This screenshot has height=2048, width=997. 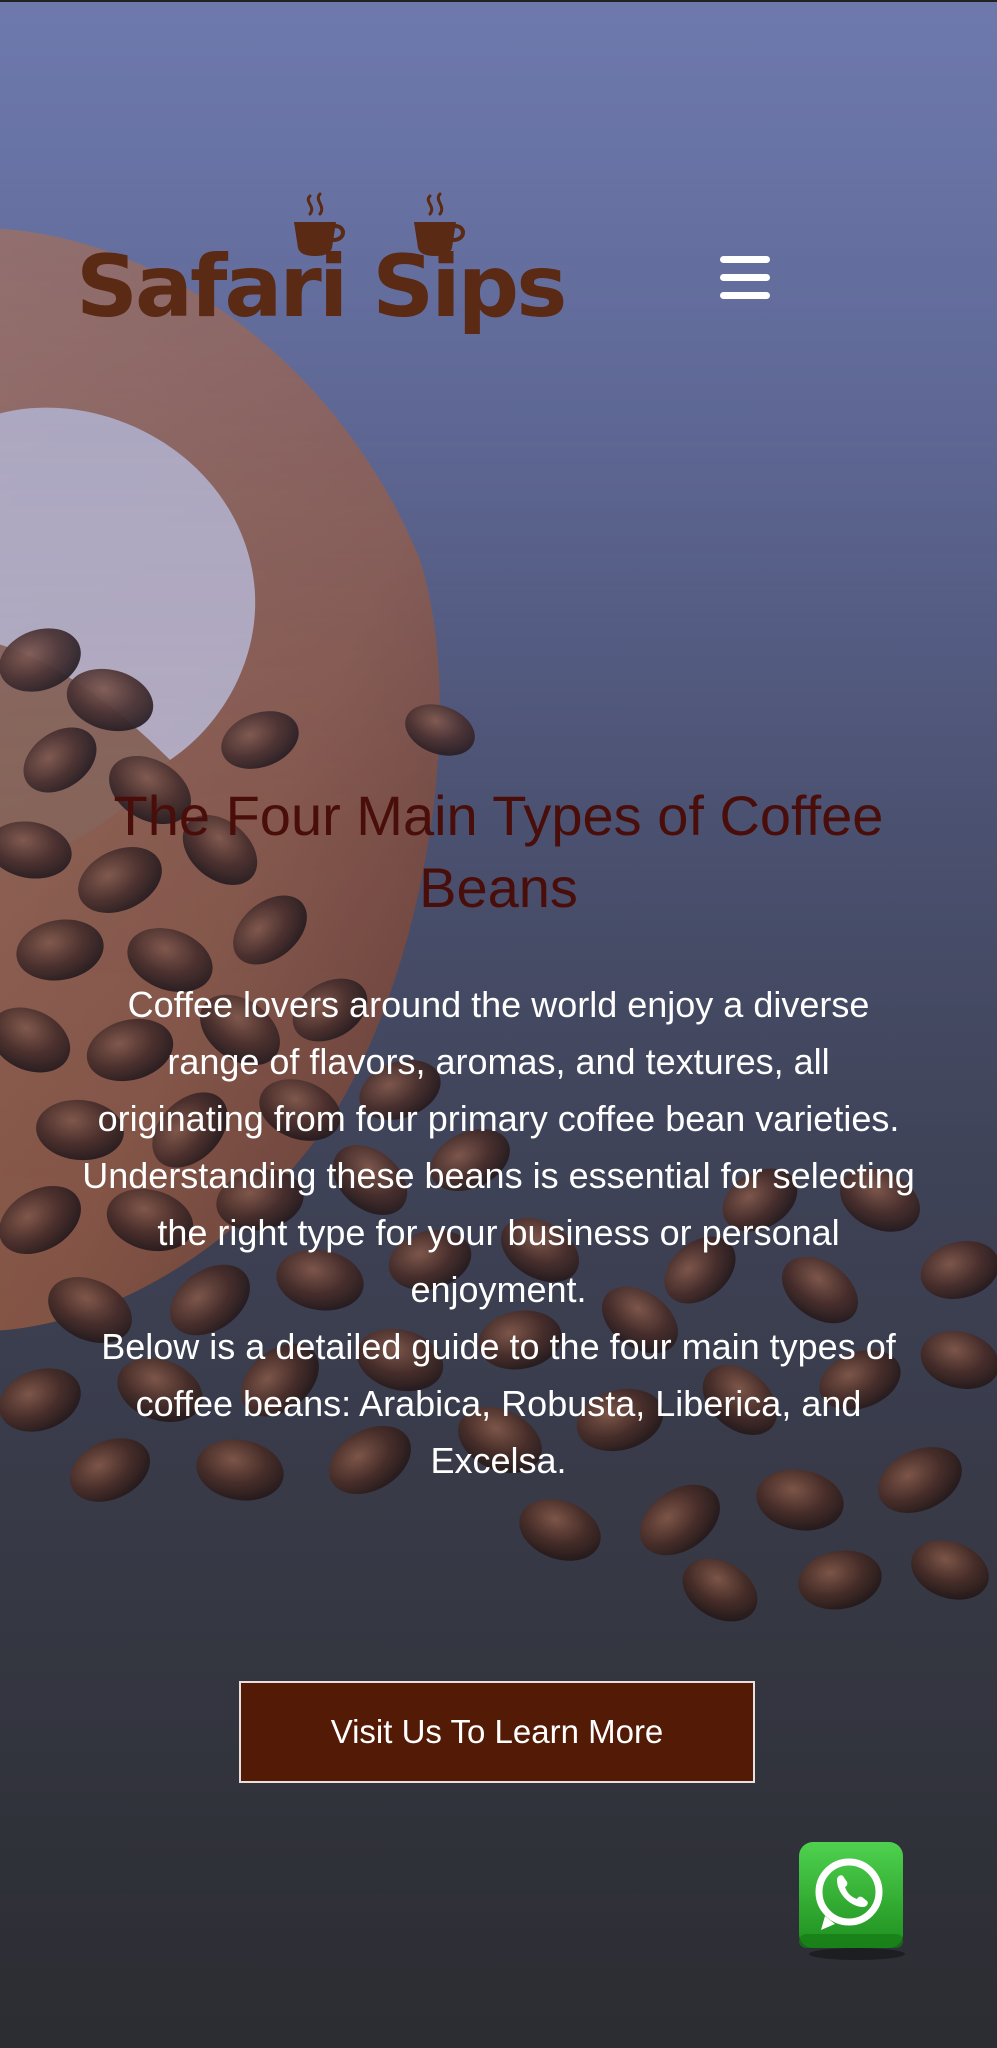 I want to click on hamburger-menu-icon, so click(x=748, y=278).